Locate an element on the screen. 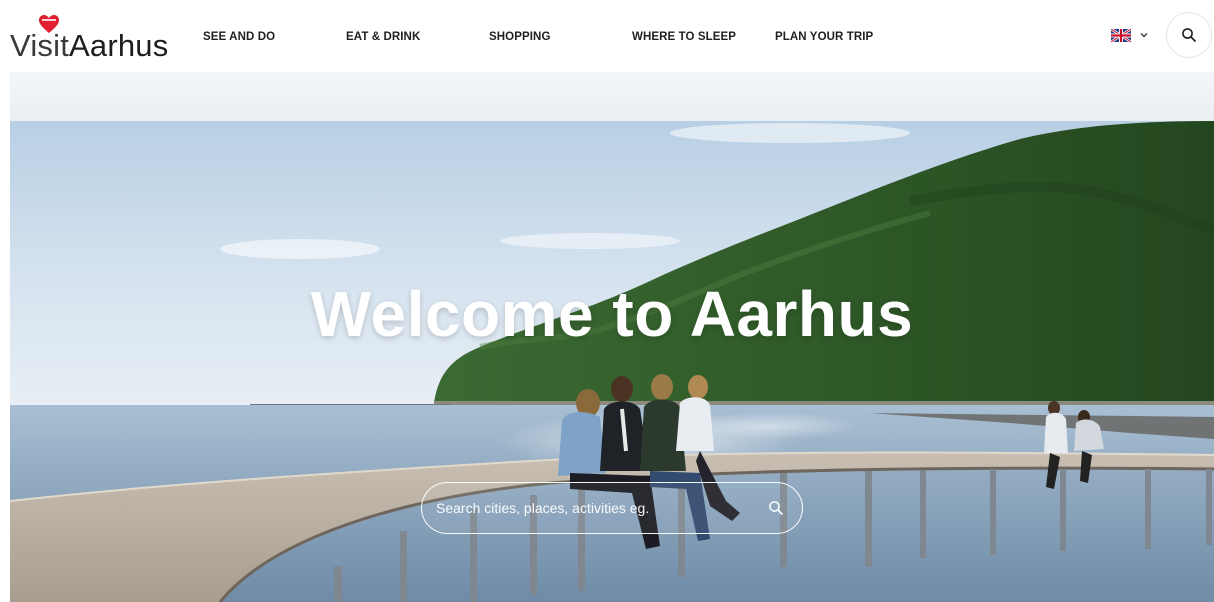 The width and height of the screenshot is (1214, 602). sky-strip is located at coordinates (612, 97).